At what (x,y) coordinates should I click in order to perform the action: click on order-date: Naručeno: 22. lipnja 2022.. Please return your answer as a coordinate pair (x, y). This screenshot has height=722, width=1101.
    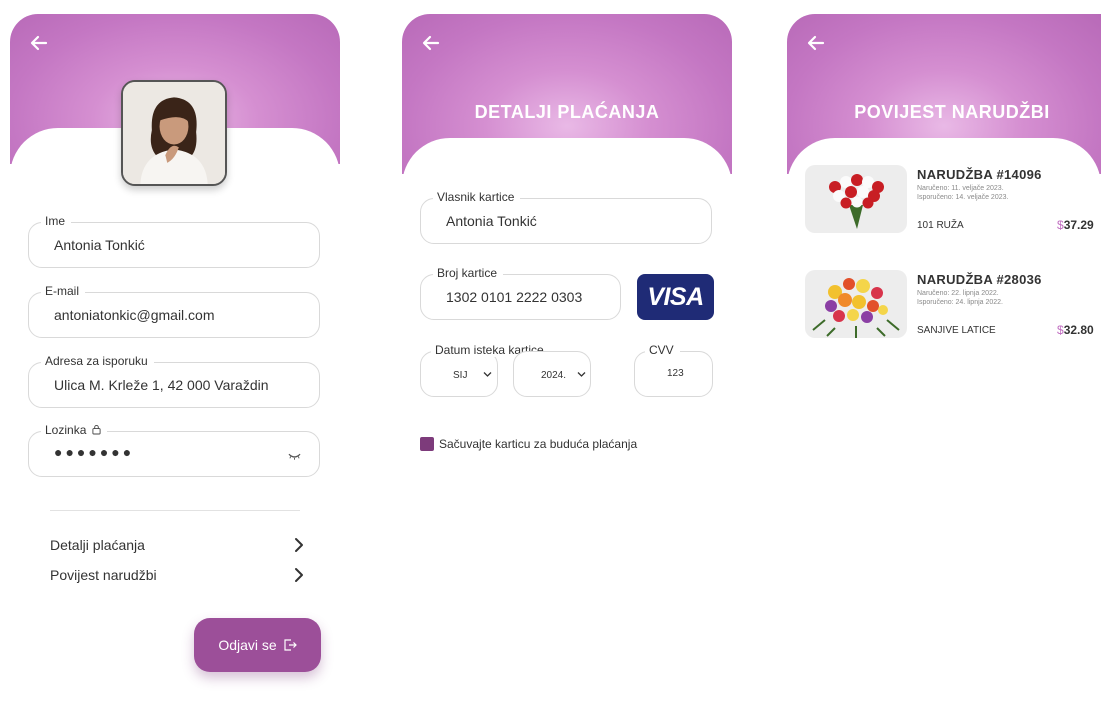
    Looking at the image, I should click on (958, 293).